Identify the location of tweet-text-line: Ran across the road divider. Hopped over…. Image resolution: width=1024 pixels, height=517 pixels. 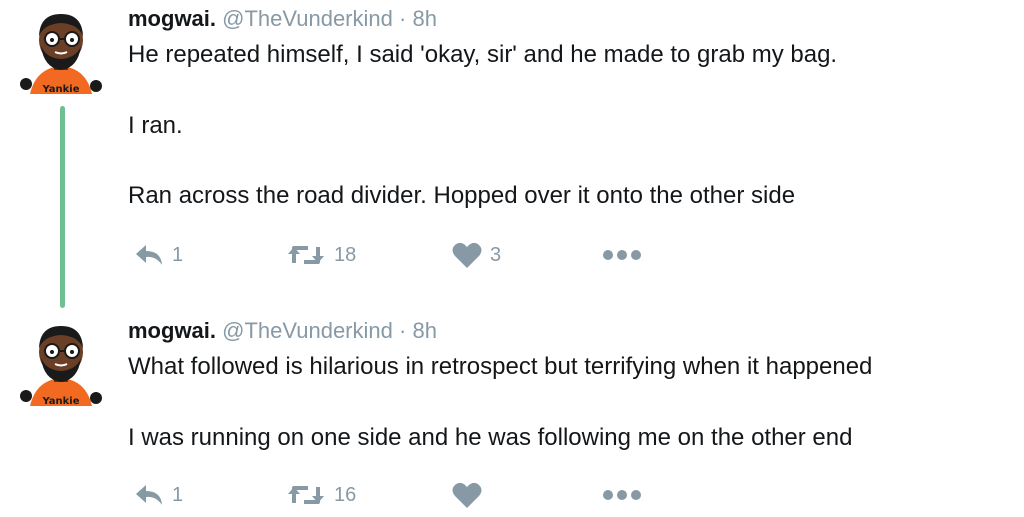
(462, 195).